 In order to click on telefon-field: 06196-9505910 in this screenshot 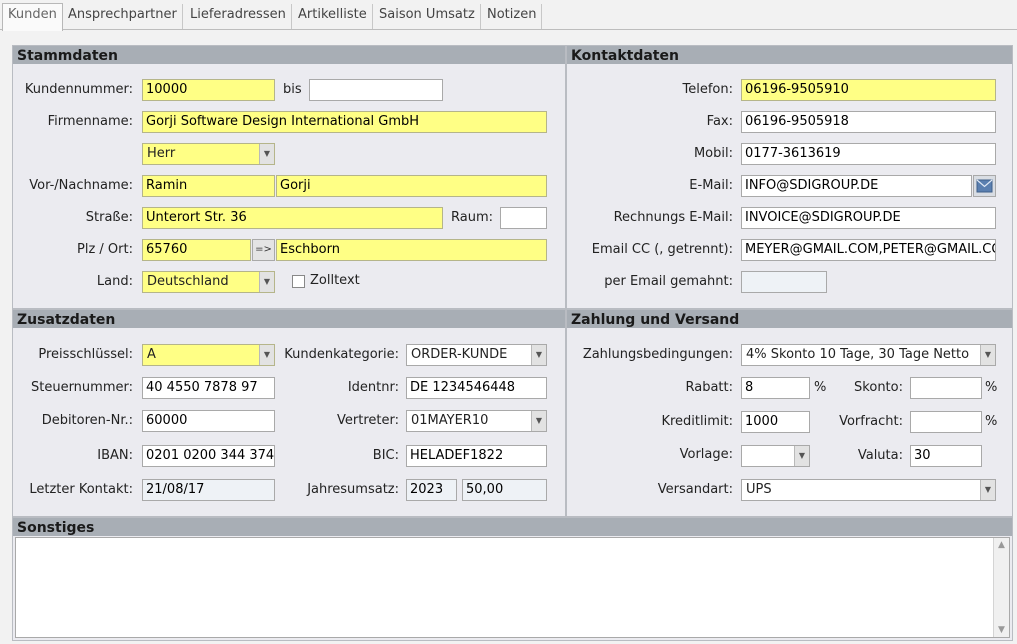, I will do `click(868, 90)`.